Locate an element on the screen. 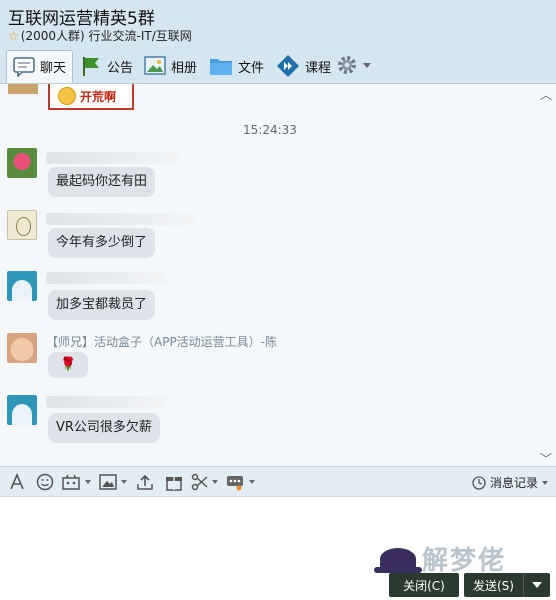 This screenshot has height=600, width=556. tab-bar: 聊天 公告 相册 文件 课程 is located at coordinates (278, 65).